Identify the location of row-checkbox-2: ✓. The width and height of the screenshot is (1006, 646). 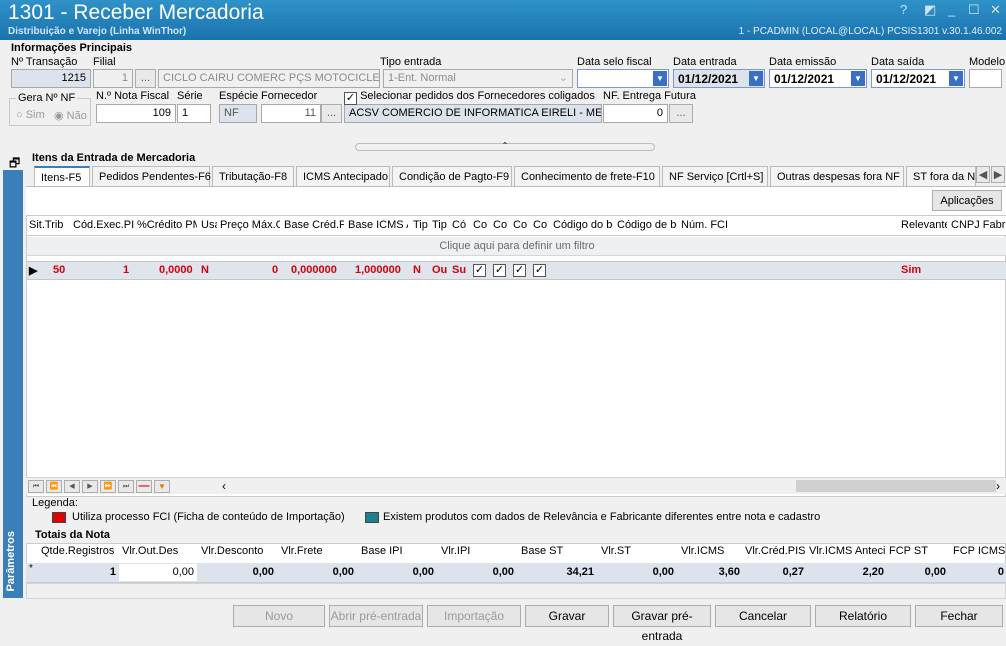
(499, 270).